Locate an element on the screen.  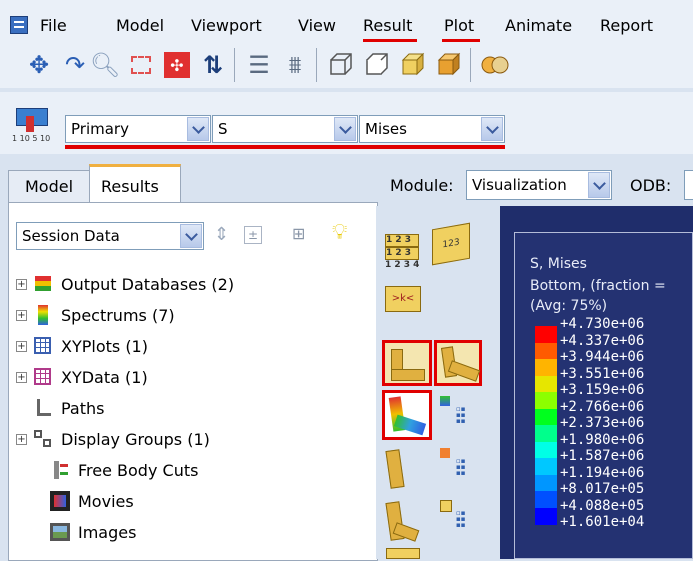
menu-report-label: Report is located at coordinates (627, 25).